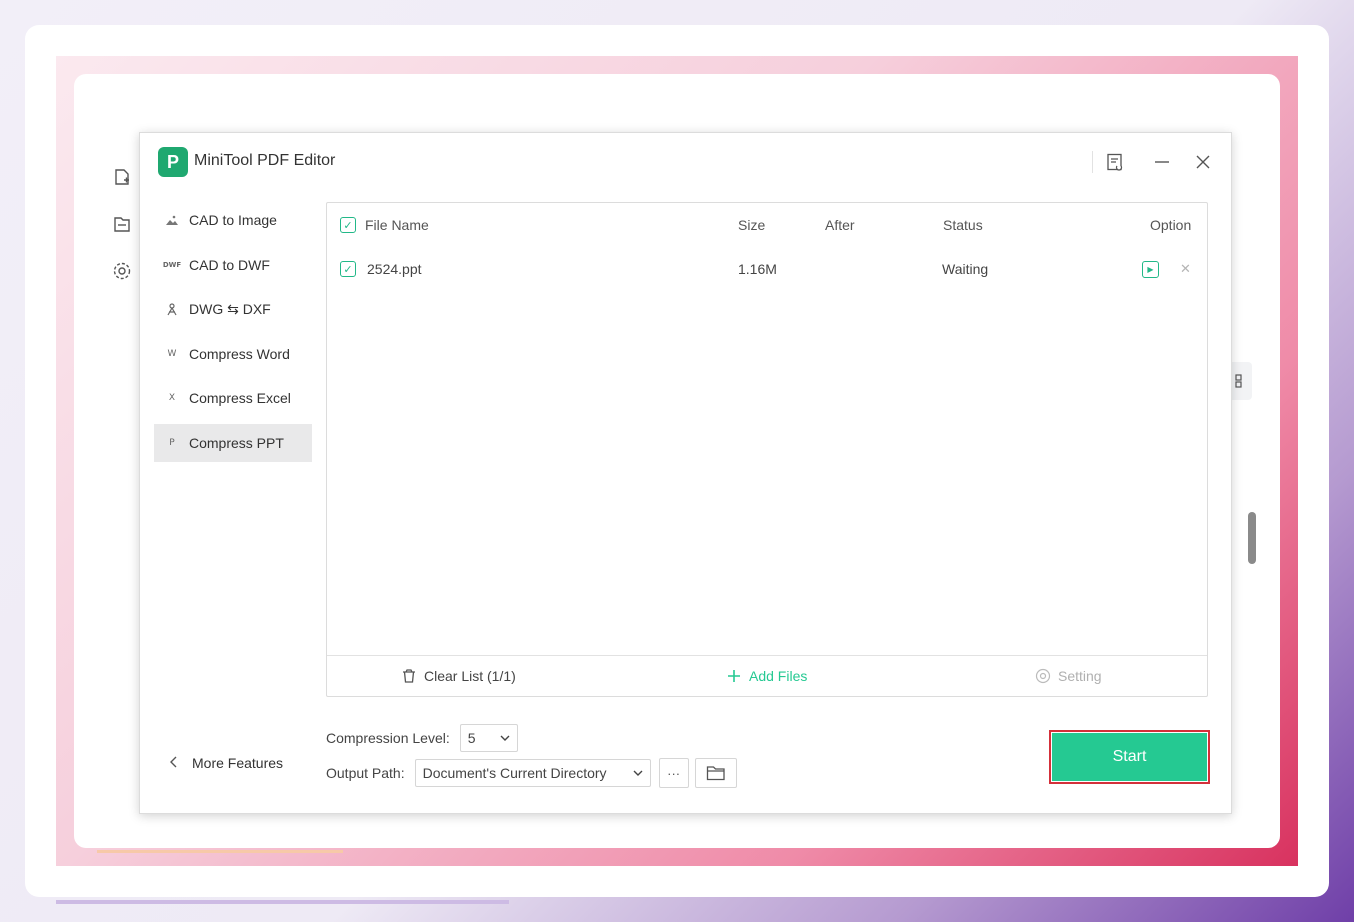  What do you see at coordinates (238, 763) in the screenshot?
I see `more-features-label: More Features` at bounding box center [238, 763].